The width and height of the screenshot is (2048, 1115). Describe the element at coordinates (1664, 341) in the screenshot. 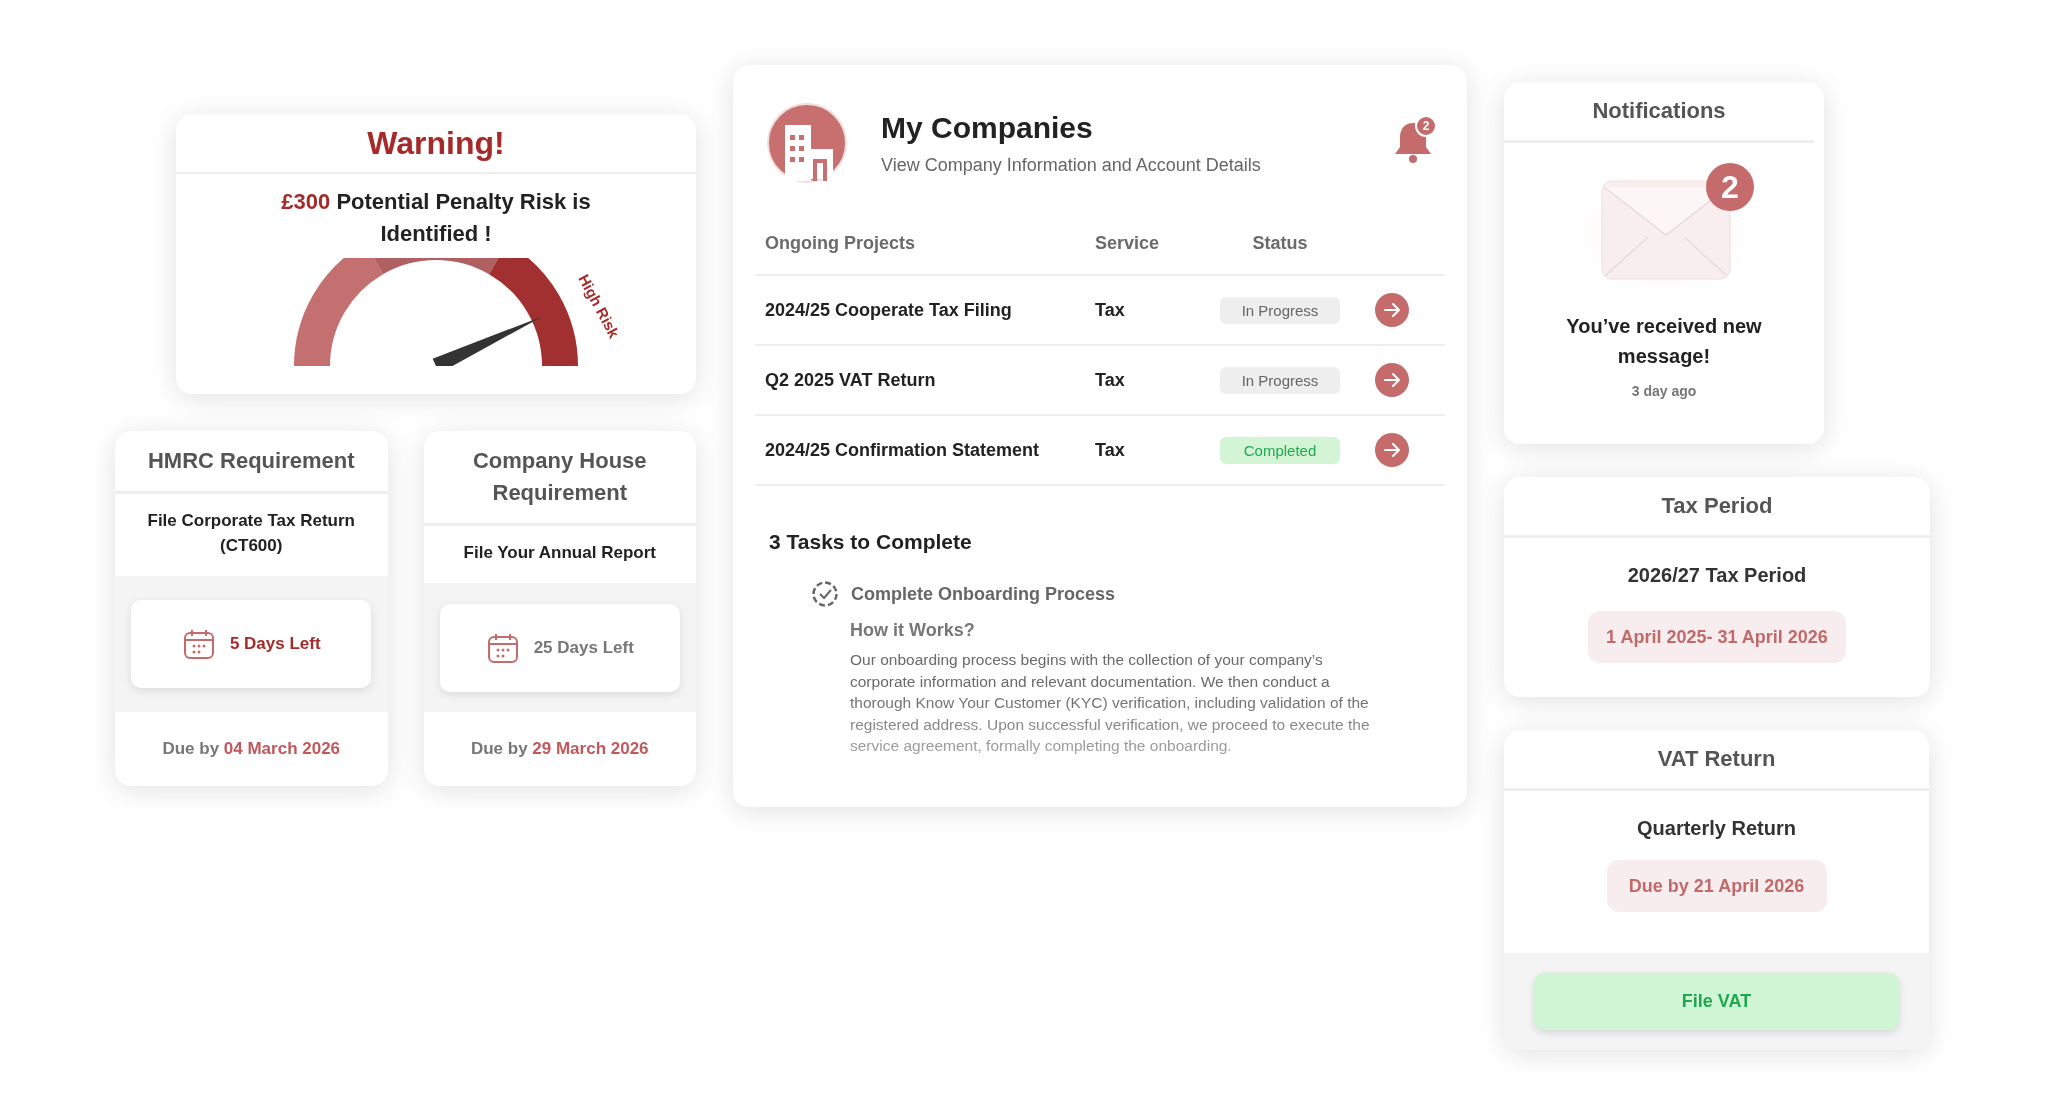

I see `notification-message: You’ve received new message!` at that location.